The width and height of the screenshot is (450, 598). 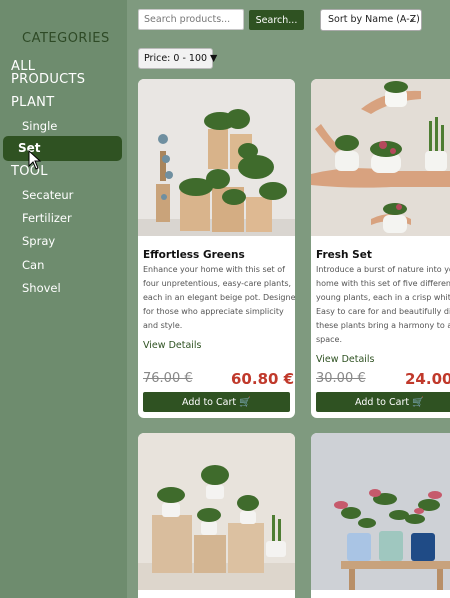 I want to click on product-title: Effortless Greens, so click(x=194, y=255).